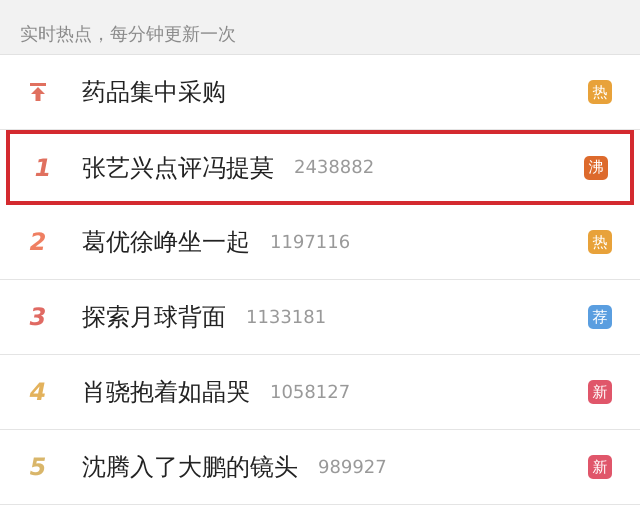 The height and width of the screenshot is (506, 640). I want to click on rank-number: 2, so click(38, 242).